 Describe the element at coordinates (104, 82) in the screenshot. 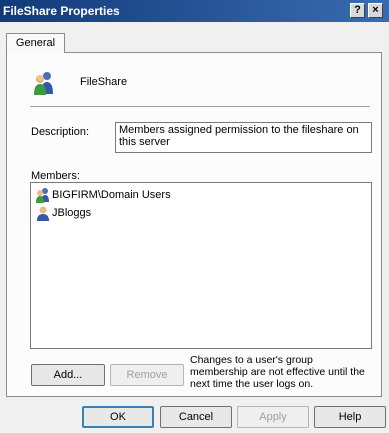

I see `object-name: FileShare` at that location.